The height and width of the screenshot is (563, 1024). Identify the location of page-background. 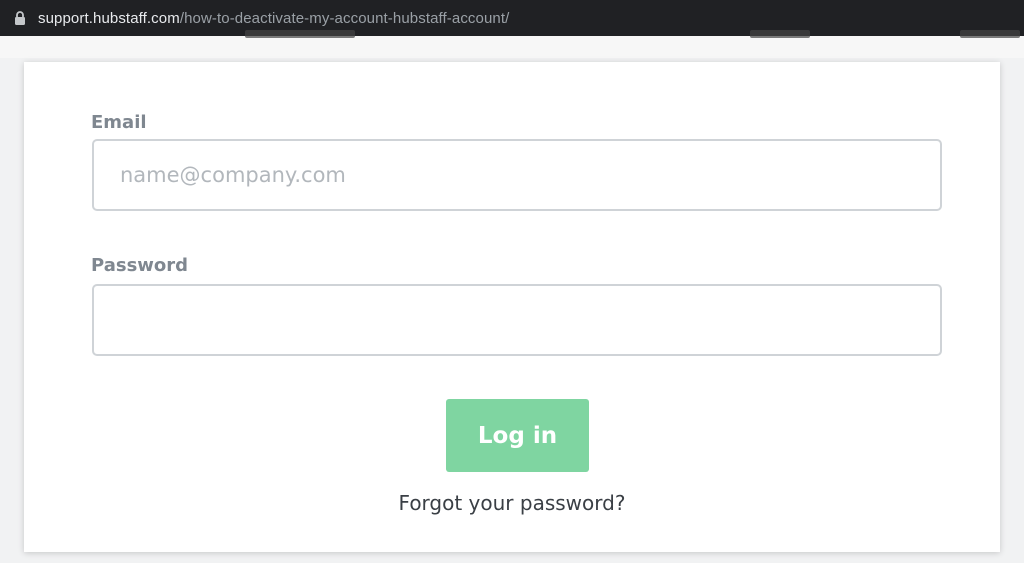
(512, 44).